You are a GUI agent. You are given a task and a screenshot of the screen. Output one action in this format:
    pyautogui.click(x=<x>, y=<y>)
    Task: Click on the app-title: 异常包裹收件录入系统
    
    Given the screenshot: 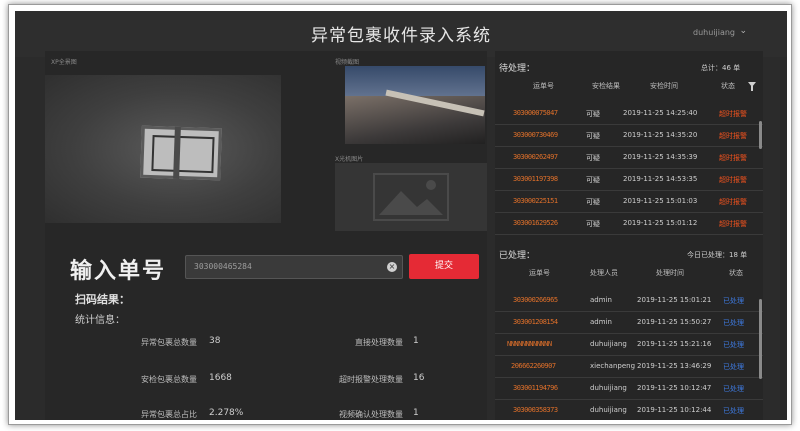 What is the action you would take?
    pyautogui.click(x=401, y=36)
    